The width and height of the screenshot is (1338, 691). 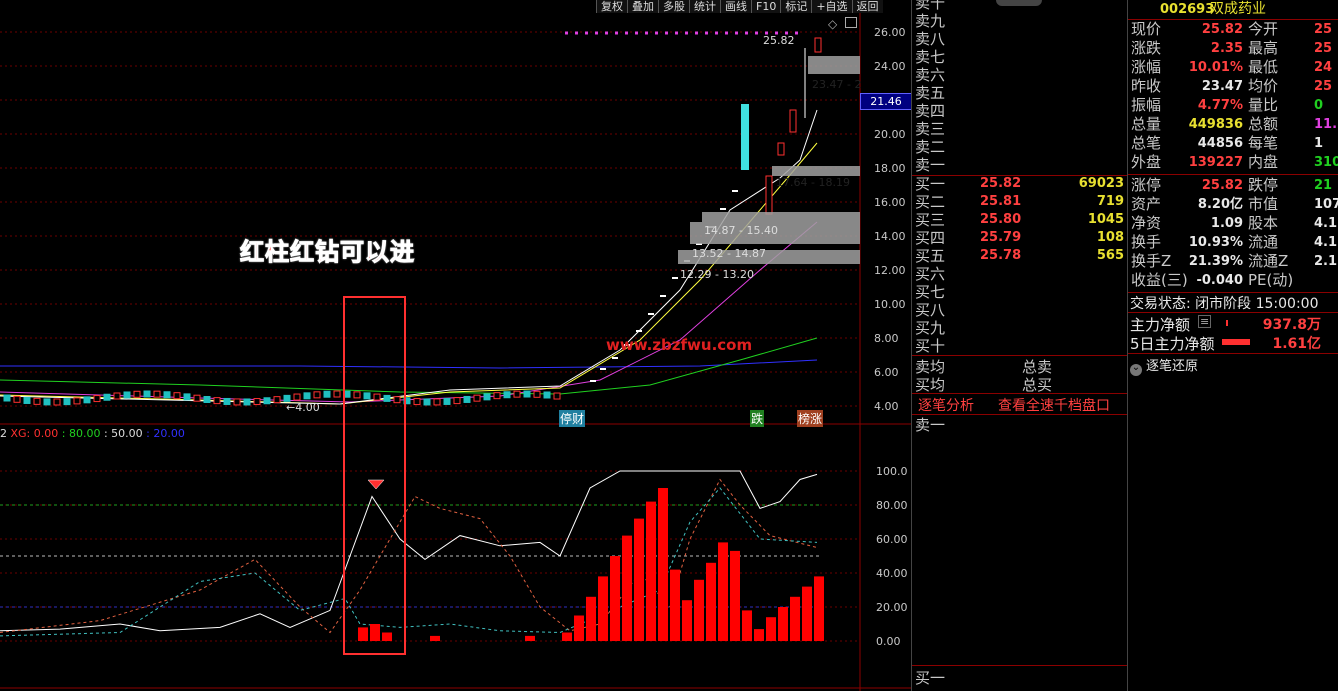 I want to click on quote-value: 21.39%, so click(x=1215, y=261).